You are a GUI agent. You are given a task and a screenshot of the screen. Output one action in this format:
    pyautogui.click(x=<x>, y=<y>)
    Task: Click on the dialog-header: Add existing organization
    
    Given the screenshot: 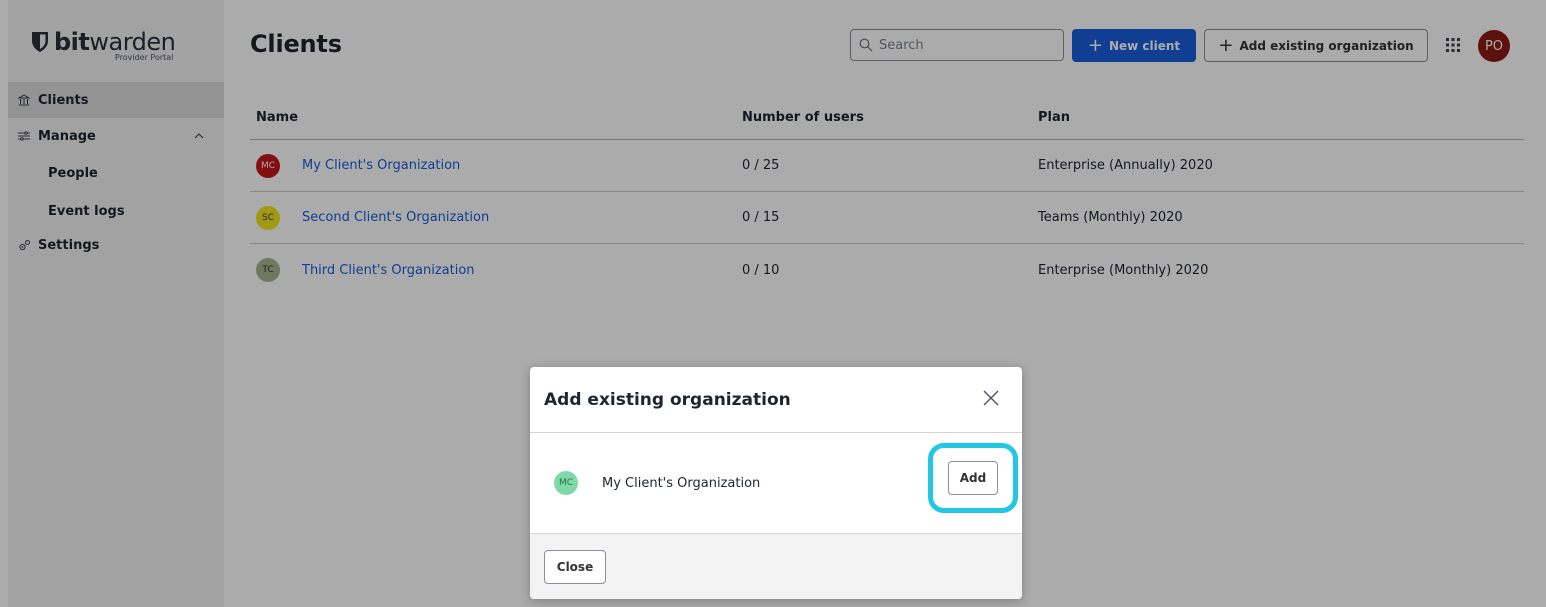 What is the action you would take?
    pyautogui.click(x=776, y=400)
    